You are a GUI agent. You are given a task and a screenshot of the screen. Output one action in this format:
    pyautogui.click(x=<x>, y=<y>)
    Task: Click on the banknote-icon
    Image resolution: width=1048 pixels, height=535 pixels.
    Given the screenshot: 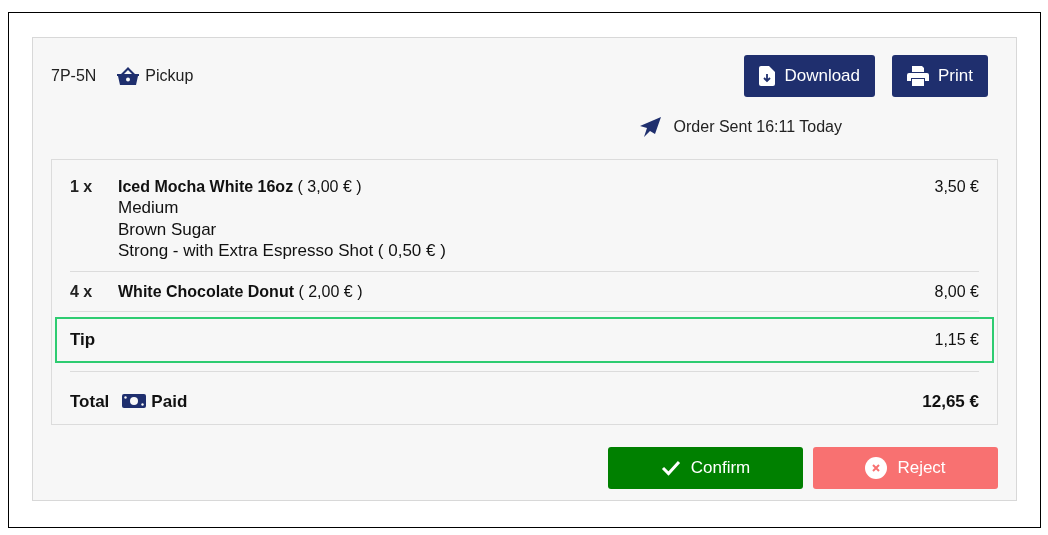 What is the action you would take?
    pyautogui.click(x=134, y=401)
    